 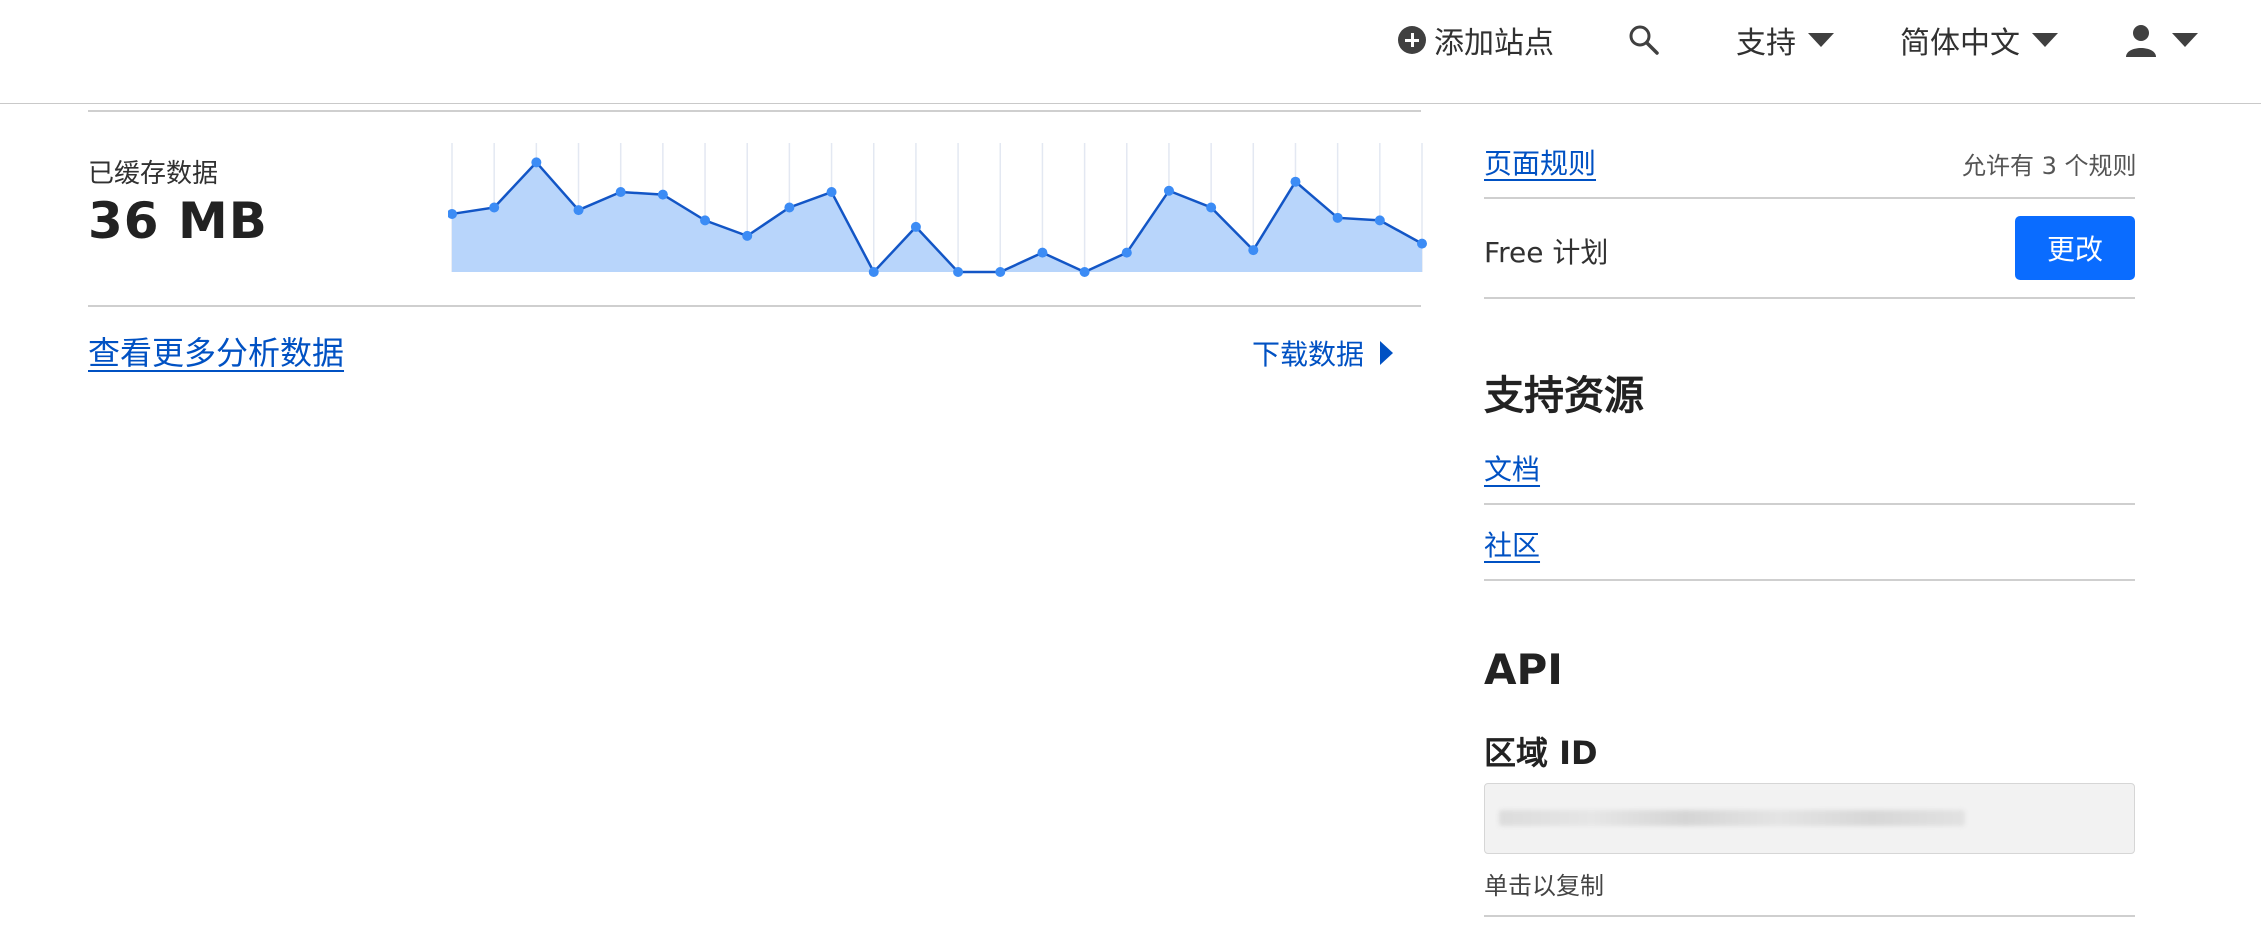 I want to click on search-button, so click(x=1644, y=40).